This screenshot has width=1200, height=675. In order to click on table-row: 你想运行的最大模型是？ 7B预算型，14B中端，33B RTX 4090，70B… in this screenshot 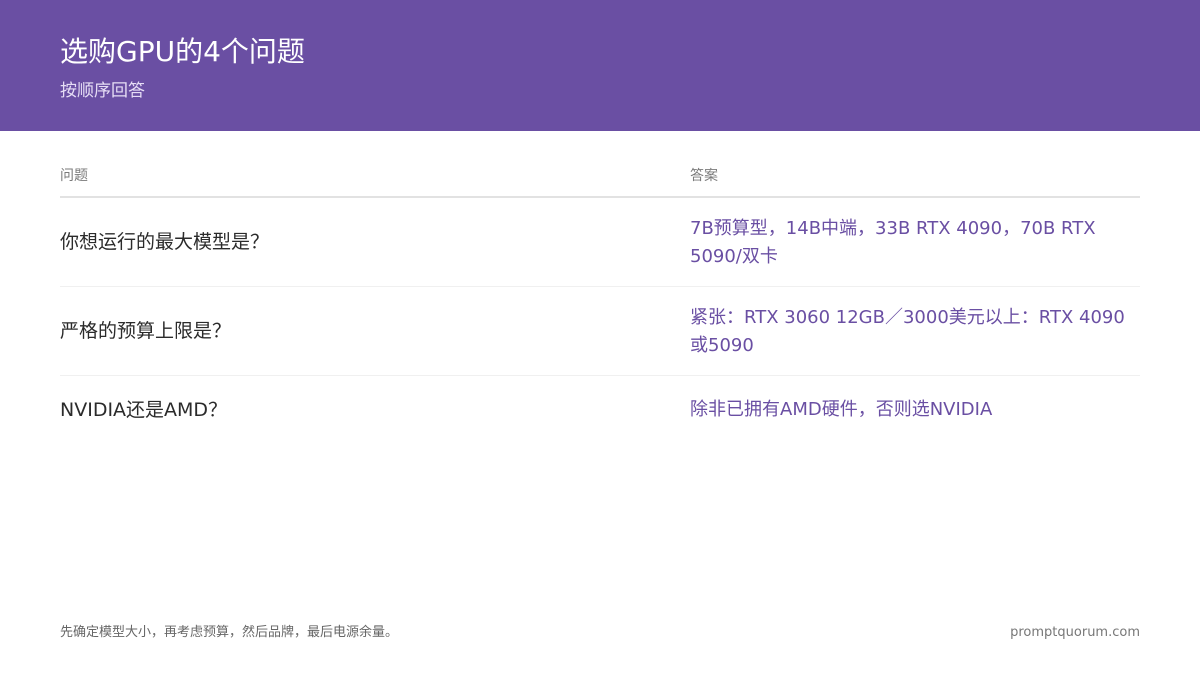, I will do `click(600, 242)`.